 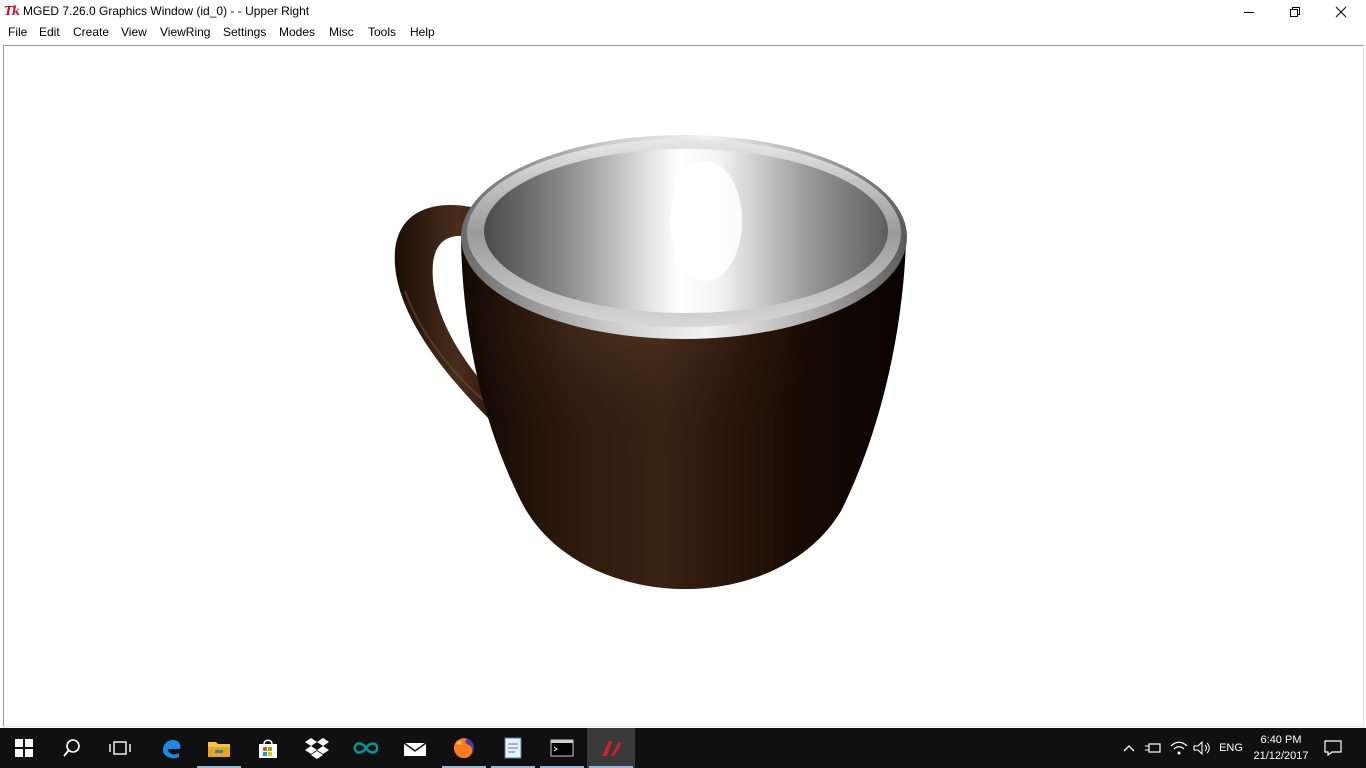 What do you see at coordinates (244, 32) in the screenshot?
I see `menu-settings: Settings` at bounding box center [244, 32].